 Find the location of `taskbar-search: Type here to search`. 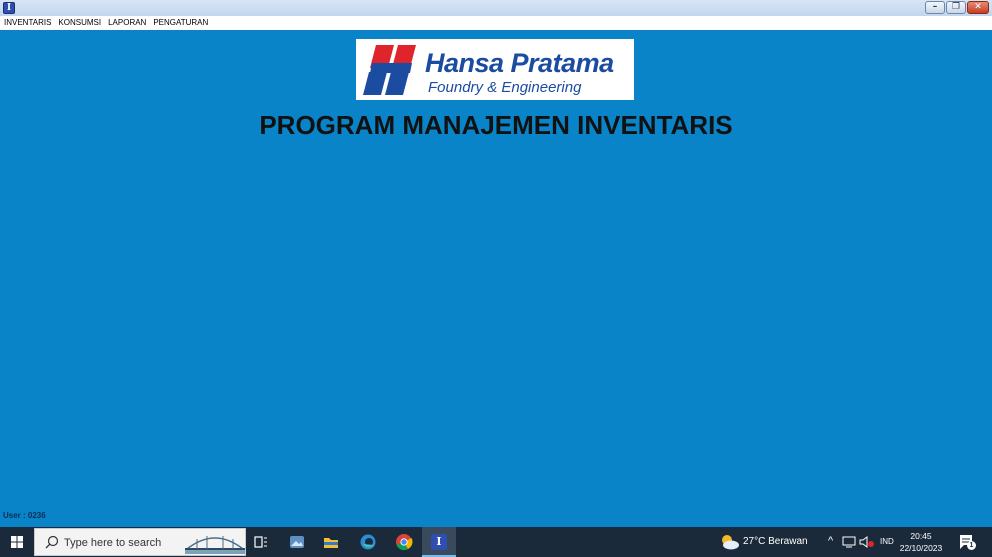

taskbar-search: Type here to search is located at coordinates (140, 542).